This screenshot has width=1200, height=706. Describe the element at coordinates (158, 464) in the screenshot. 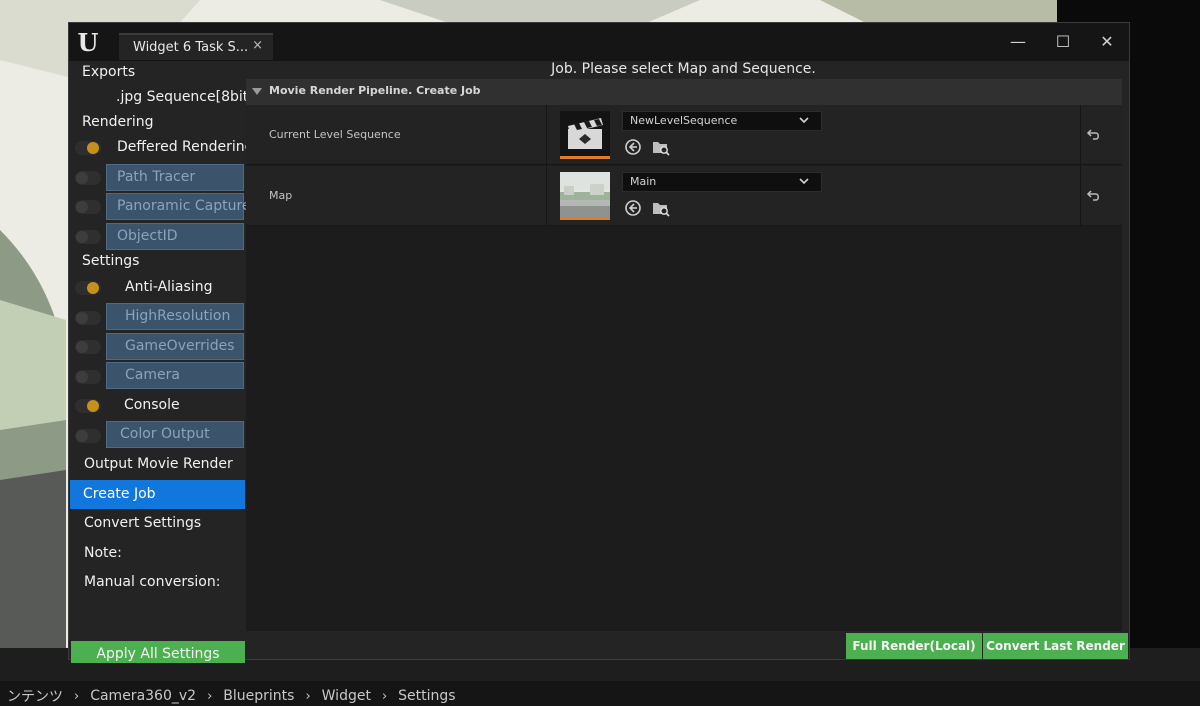

I see `output-movie-render-item: Output Movie Render` at that location.